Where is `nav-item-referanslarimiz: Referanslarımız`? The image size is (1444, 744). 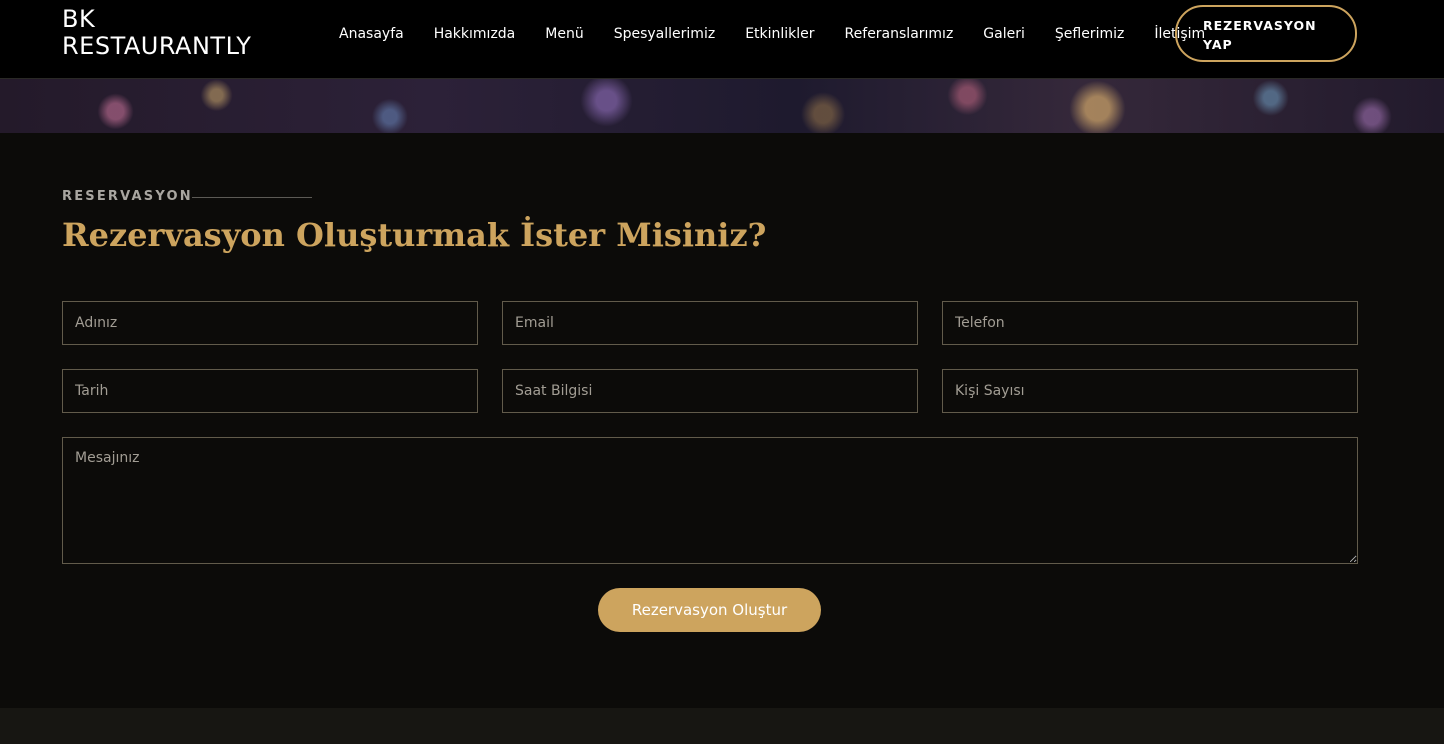 nav-item-referanslarimiz: Referanslarımız is located at coordinates (899, 34).